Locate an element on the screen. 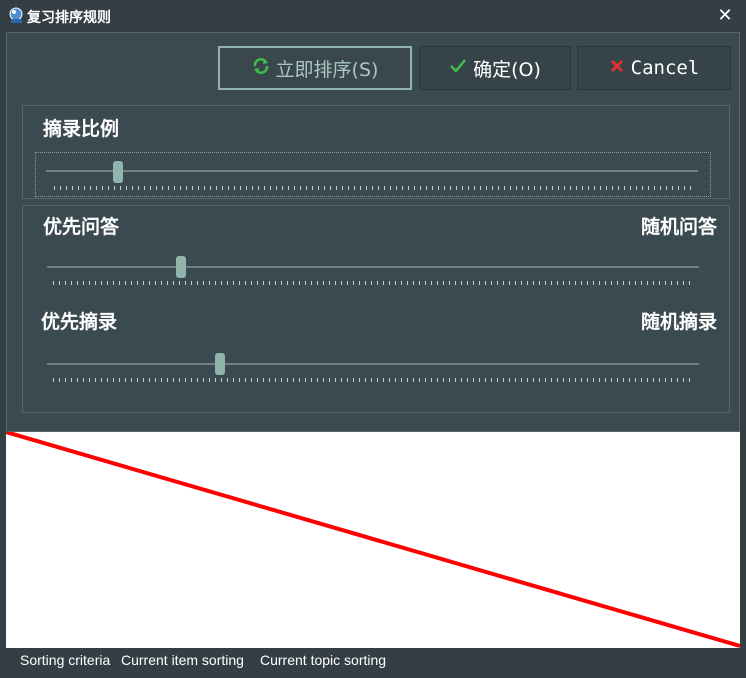  extract-left-label: 优先摘录 is located at coordinates (79, 322).